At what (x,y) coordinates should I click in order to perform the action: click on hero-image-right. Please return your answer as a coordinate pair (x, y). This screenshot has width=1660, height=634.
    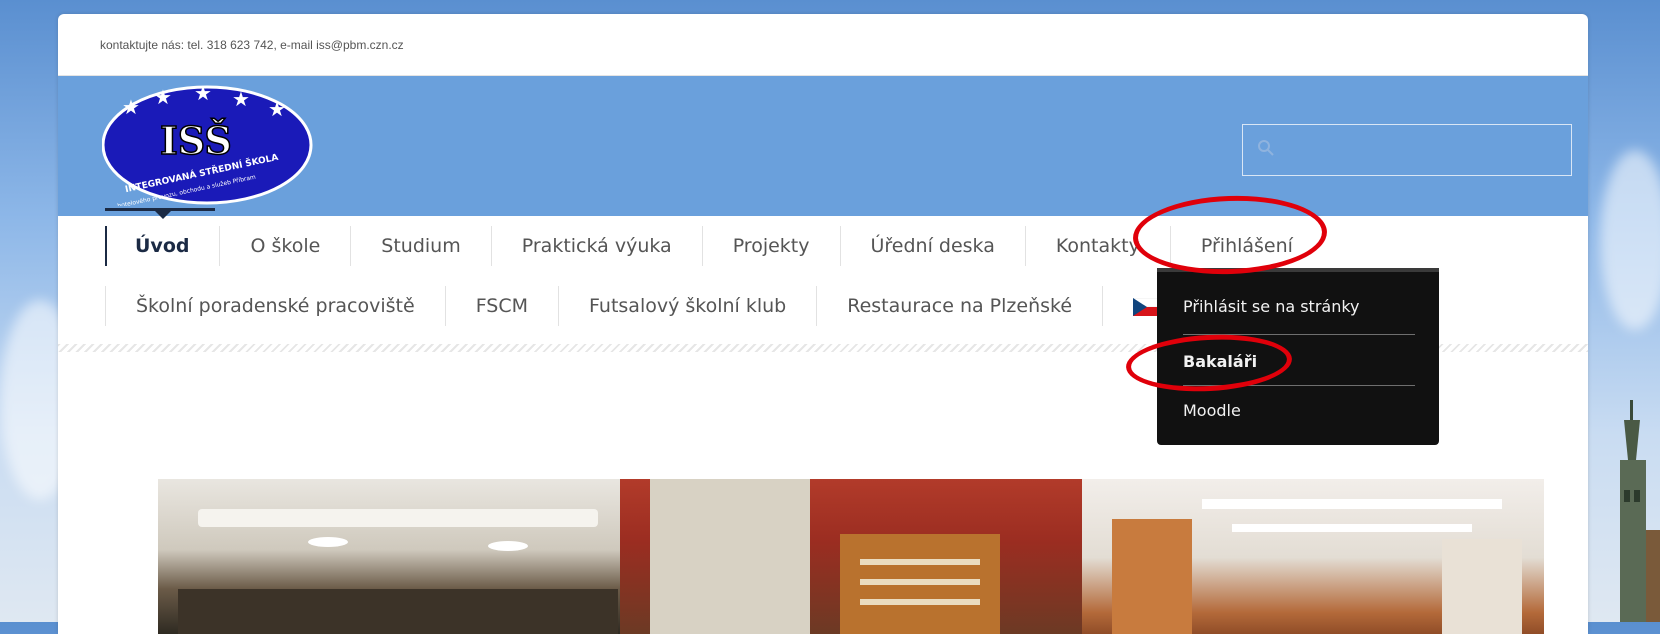
    Looking at the image, I should click on (1313, 556).